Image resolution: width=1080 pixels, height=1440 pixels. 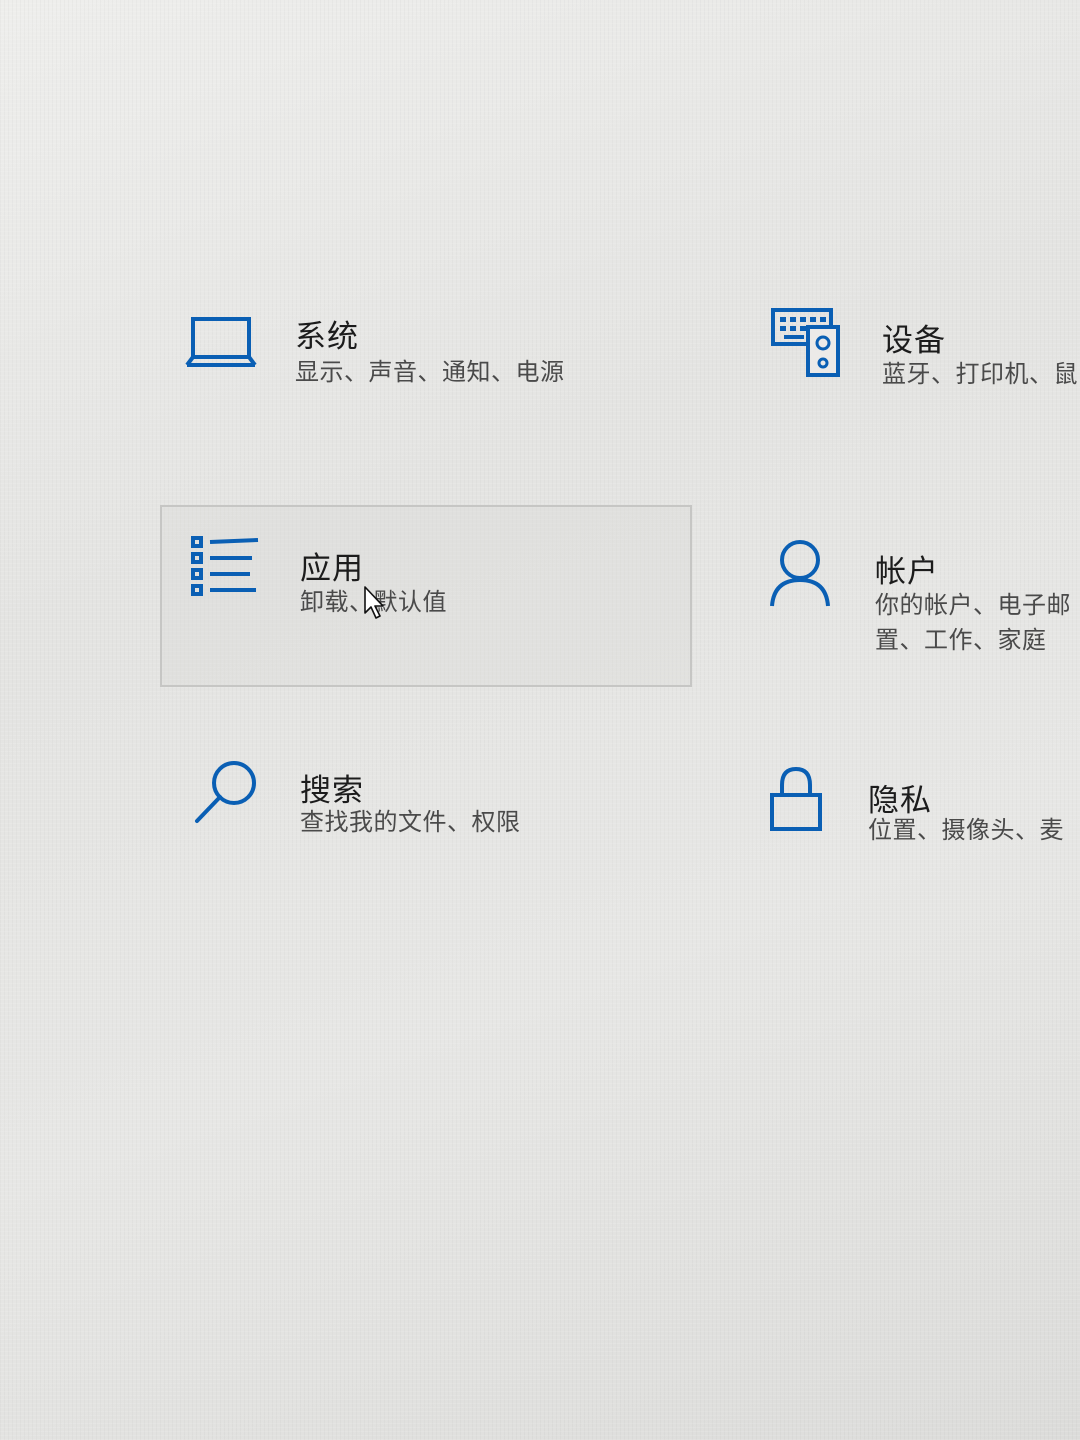 What do you see at coordinates (914, 341) in the screenshot?
I see `tile-devices-title: 设备` at bounding box center [914, 341].